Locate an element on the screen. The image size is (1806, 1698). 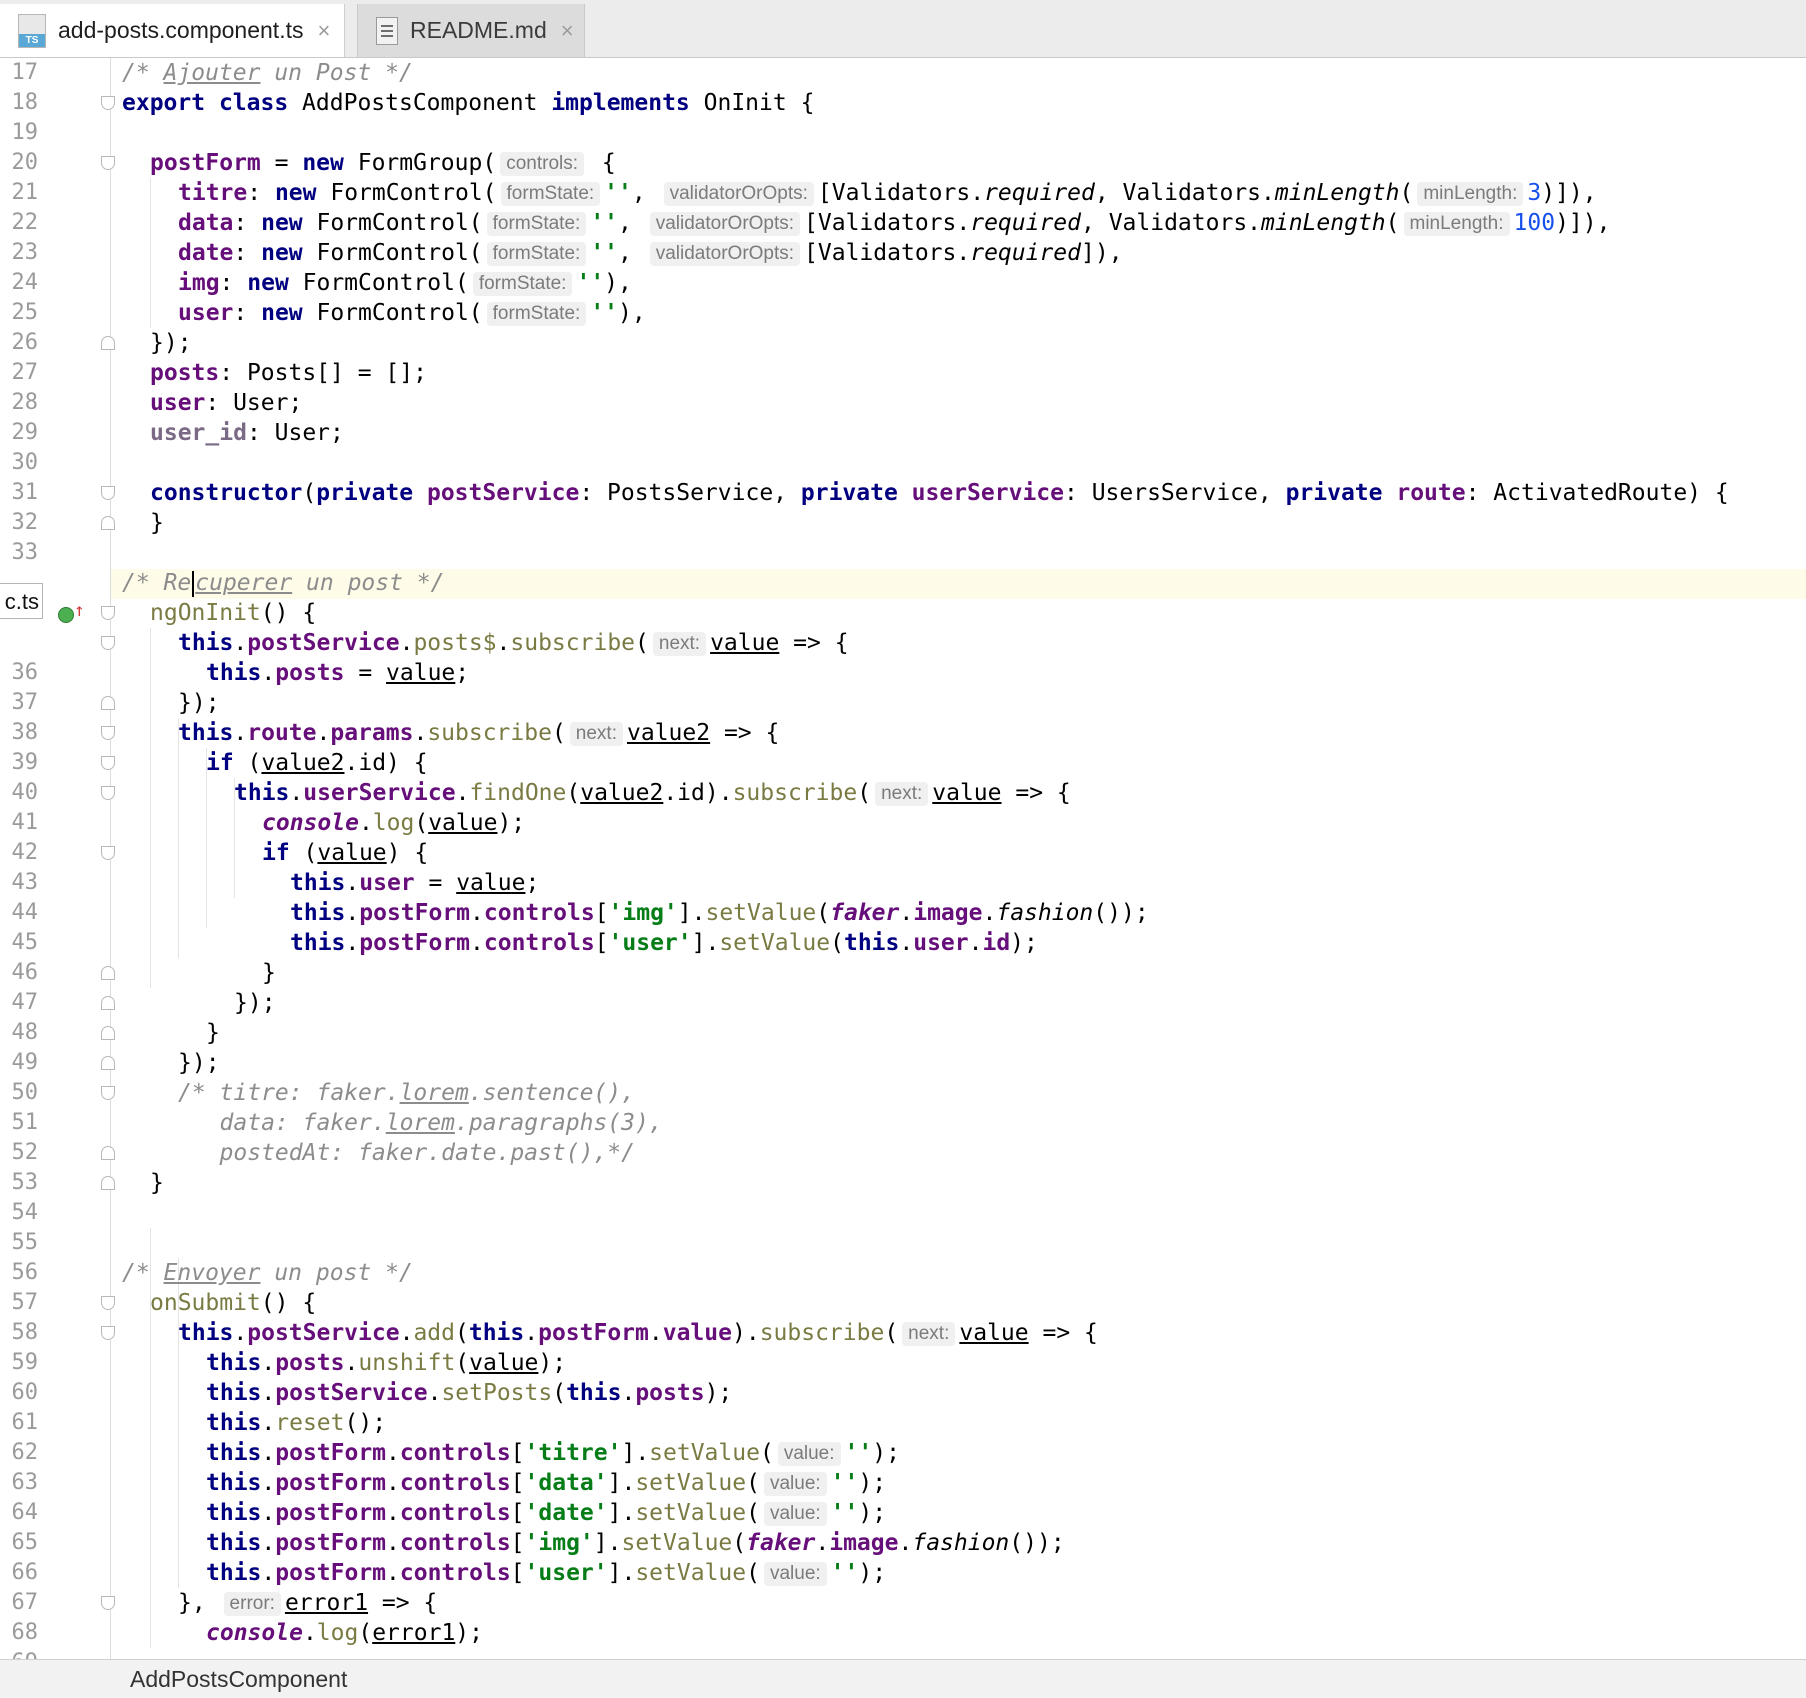
tab-add-posts-component: TS add-posts.component.ts × is located at coordinates (172, 30).